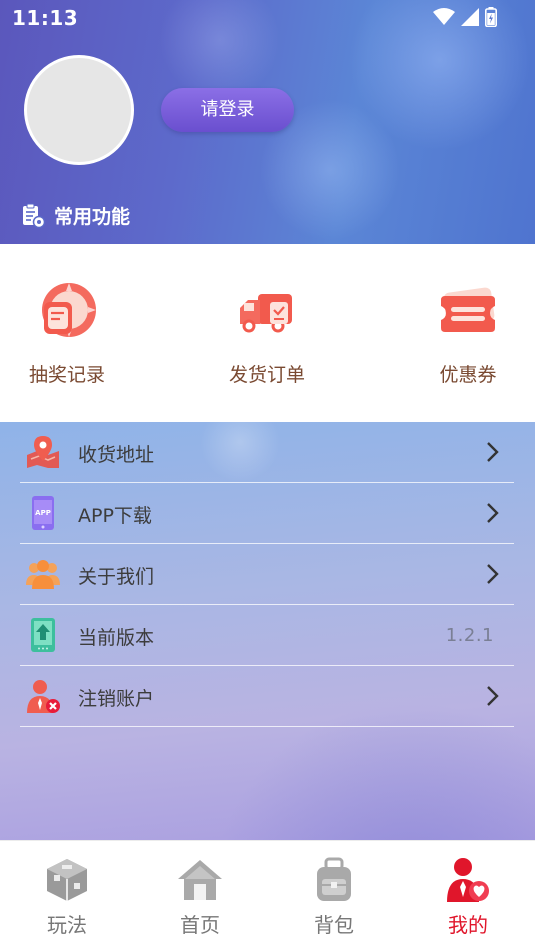 Image resolution: width=535 pixels, height=951 pixels. I want to click on signal-icon, so click(470, 17).